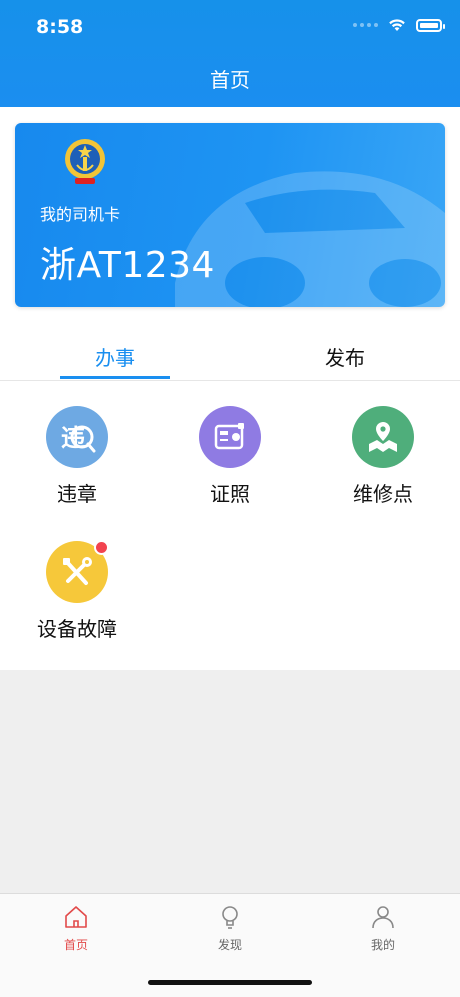  What do you see at coordinates (365, 25) in the screenshot?
I see `signal-icon` at bounding box center [365, 25].